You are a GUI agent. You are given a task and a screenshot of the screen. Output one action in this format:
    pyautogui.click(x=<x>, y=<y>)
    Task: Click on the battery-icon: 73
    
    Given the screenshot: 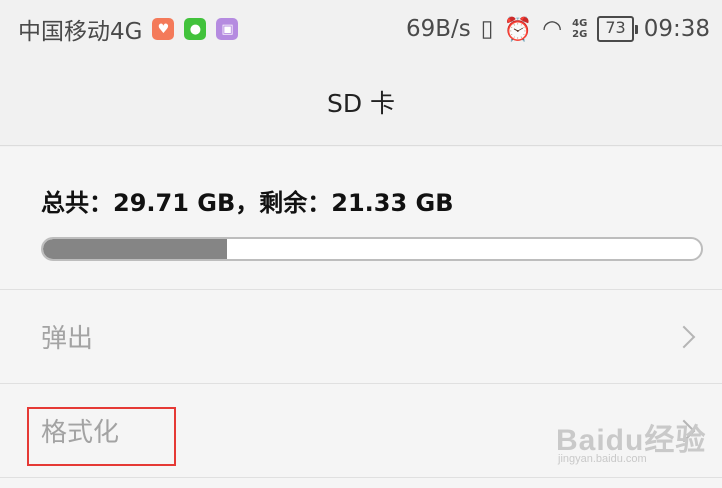 What is the action you would take?
    pyautogui.click(x=618, y=29)
    